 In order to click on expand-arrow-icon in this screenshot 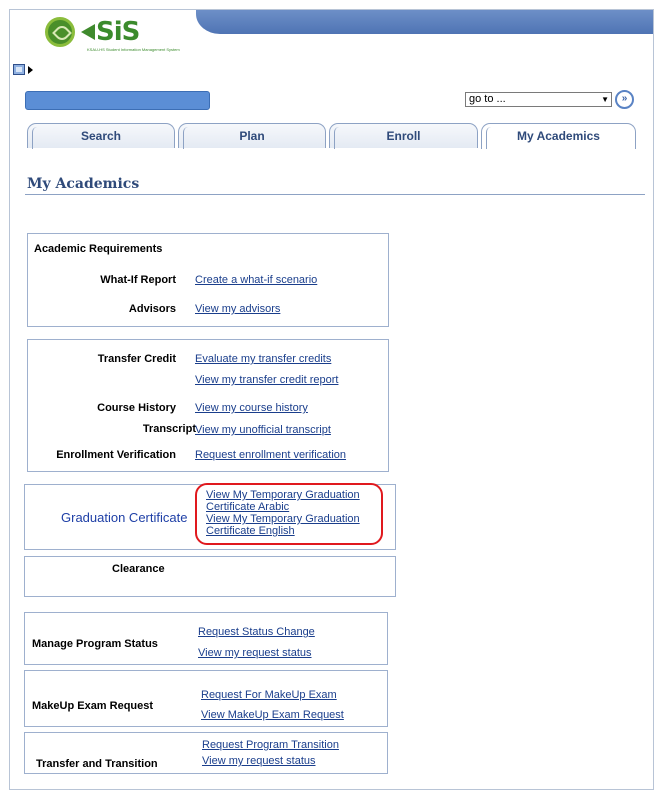, I will do `click(30, 70)`.